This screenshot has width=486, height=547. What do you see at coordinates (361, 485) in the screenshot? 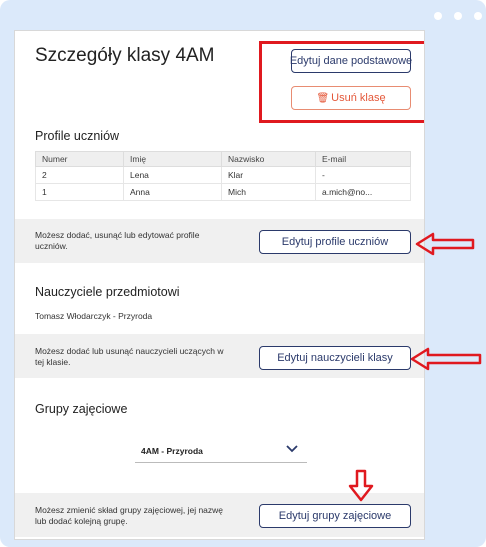
I see `down-arrow-annotation-icon` at bounding box center [361, 485].